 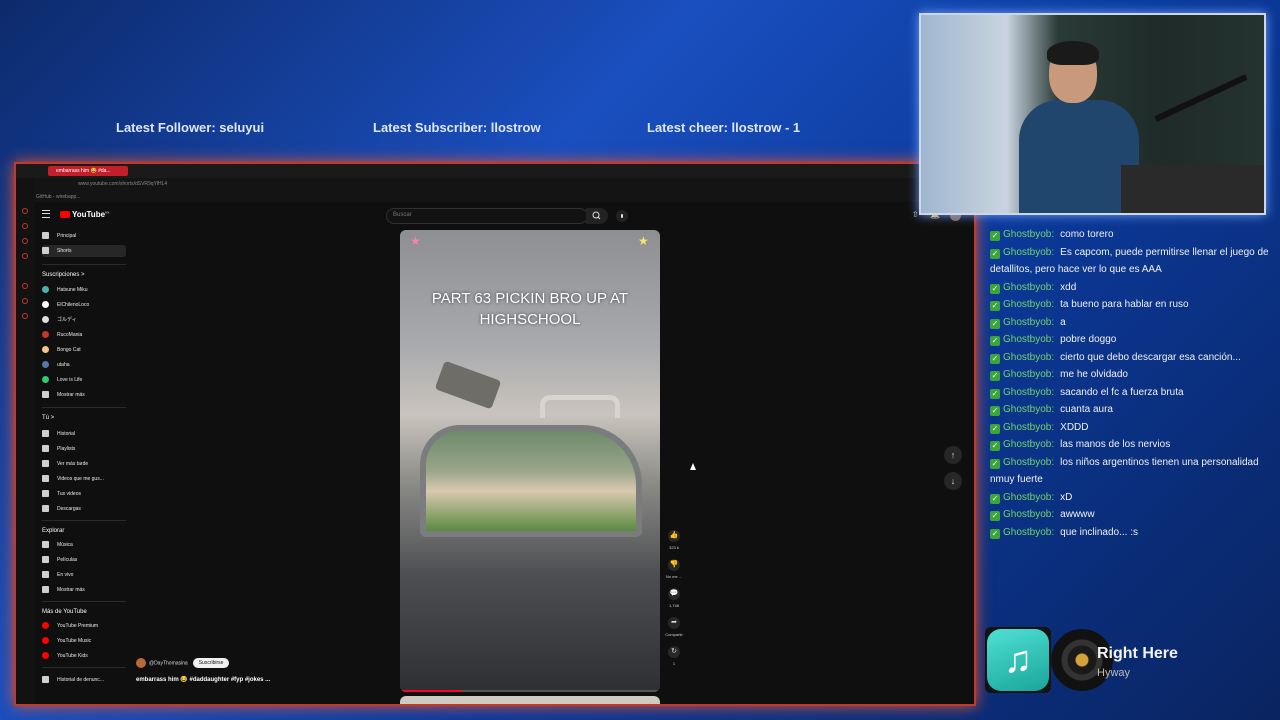 I want to click on sidebar-item-your-videos: Tus videos, so click(x=84, y=494).